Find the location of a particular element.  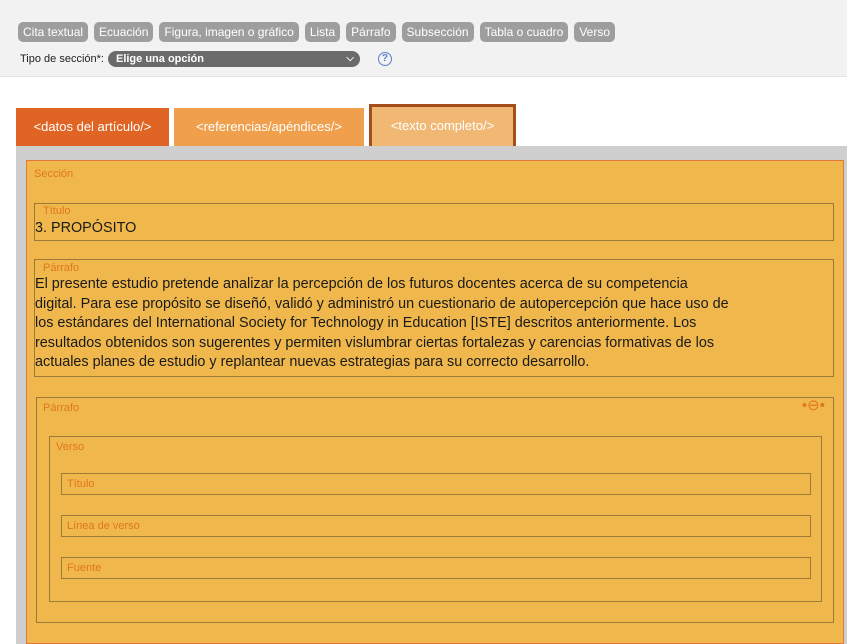

paragraph-block-2-label: Párrafo is located at coordinates (61, 408).